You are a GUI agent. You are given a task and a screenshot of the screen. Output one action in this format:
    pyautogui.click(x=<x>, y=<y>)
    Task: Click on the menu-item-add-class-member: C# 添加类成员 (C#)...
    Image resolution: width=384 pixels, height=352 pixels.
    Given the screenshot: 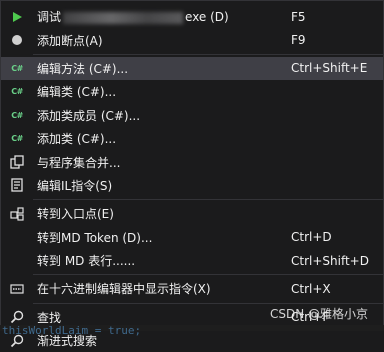 What is the action you would take?
    pyautogui.click(x=192, y=115)
    